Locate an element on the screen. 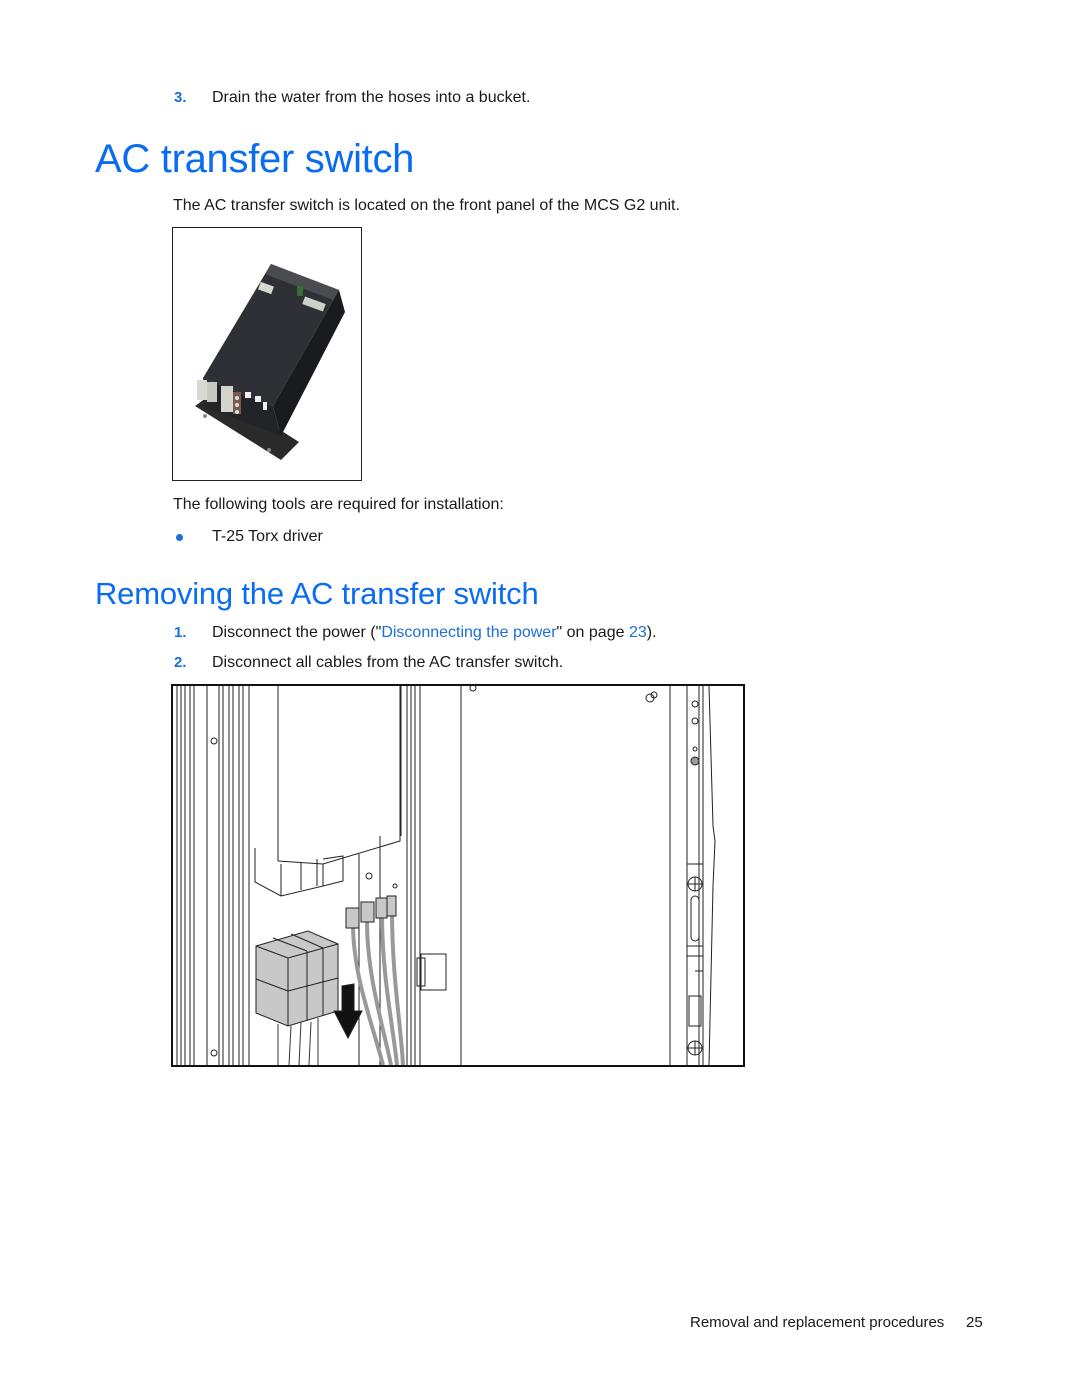 This screenshot has height=1397, width=1080. removal-diagram-figure is located at coordinates (458, 875).